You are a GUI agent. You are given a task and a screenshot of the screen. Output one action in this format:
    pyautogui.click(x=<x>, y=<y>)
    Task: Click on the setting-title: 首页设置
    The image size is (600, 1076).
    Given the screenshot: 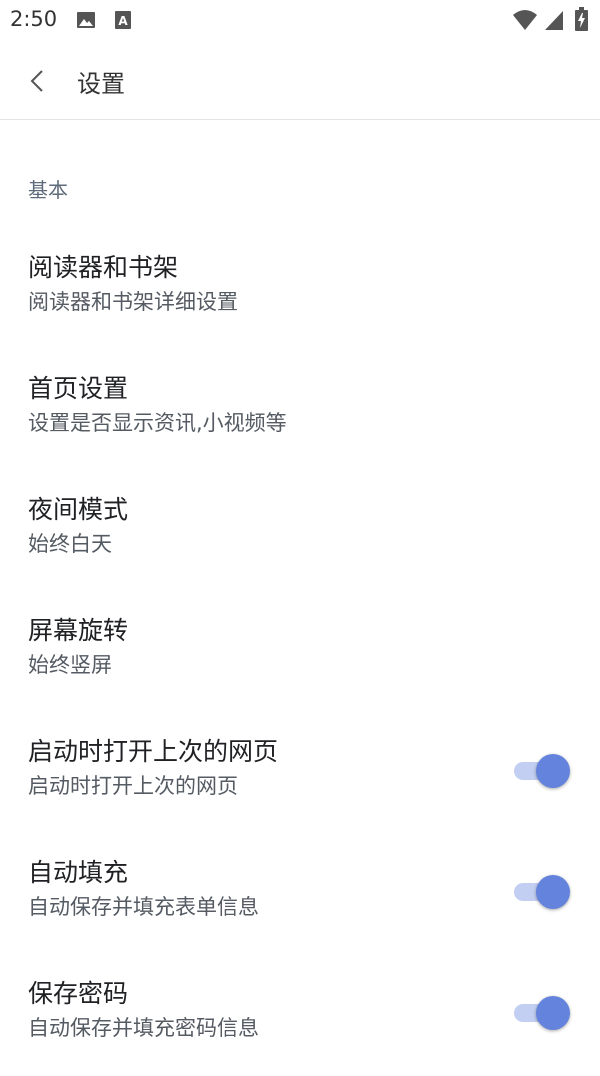 What is the action you would take?
    pyautogui.click(x=78, y=388)
    